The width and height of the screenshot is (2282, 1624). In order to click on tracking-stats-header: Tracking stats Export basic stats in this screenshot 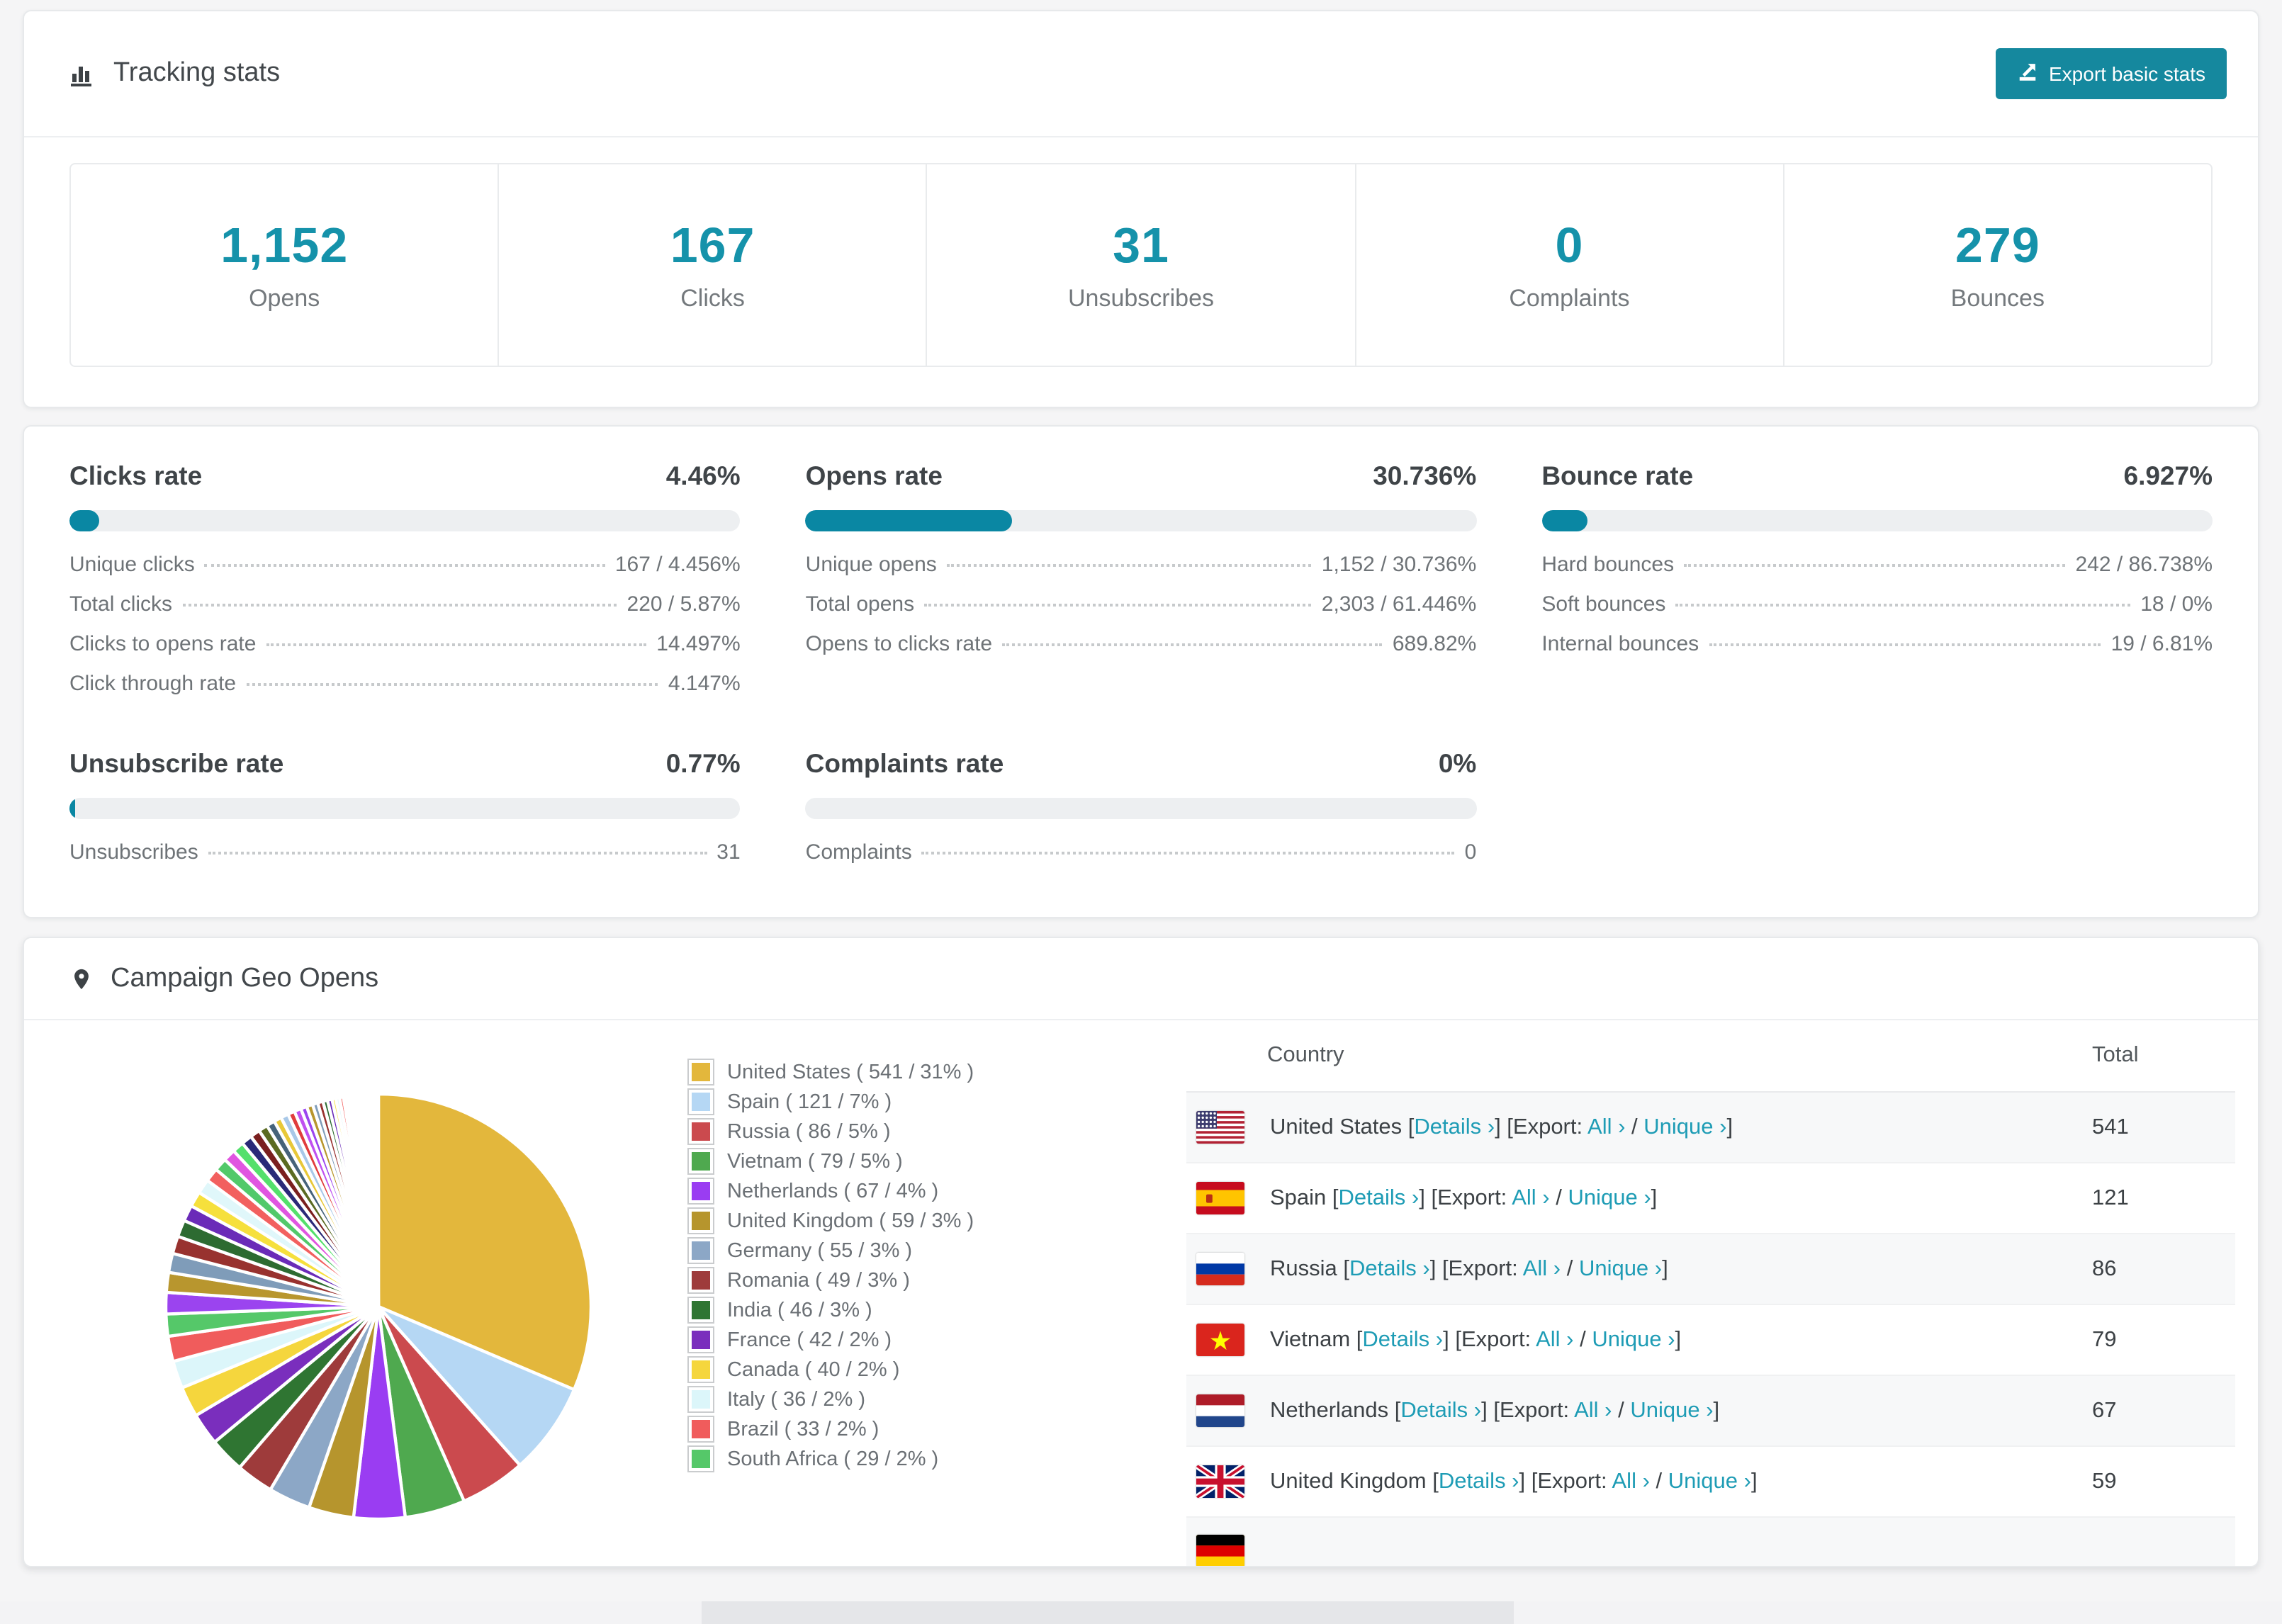, I will do `click(1141, 74)`.